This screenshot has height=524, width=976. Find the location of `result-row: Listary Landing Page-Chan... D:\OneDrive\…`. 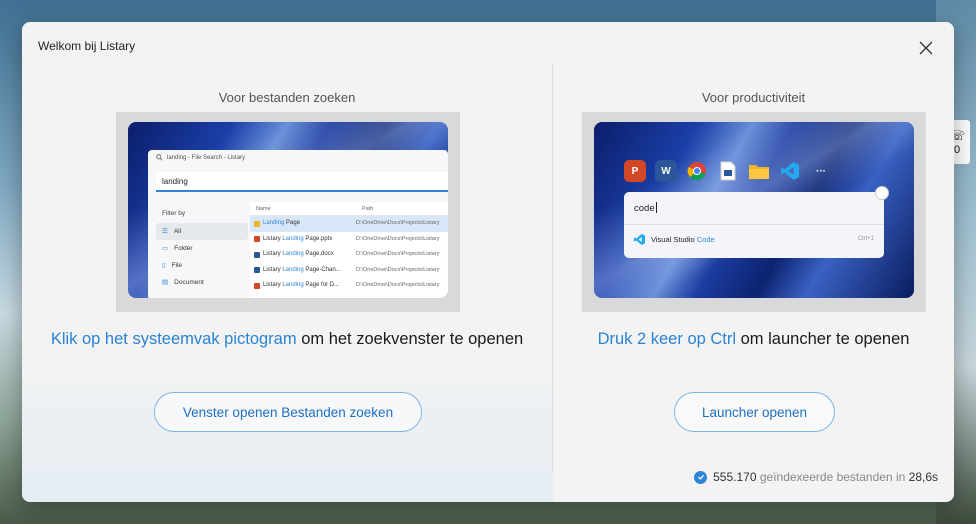

result-row: Listary Landing Page-Chan... D:\OneDrive\… is located at coordinates (349, 271).